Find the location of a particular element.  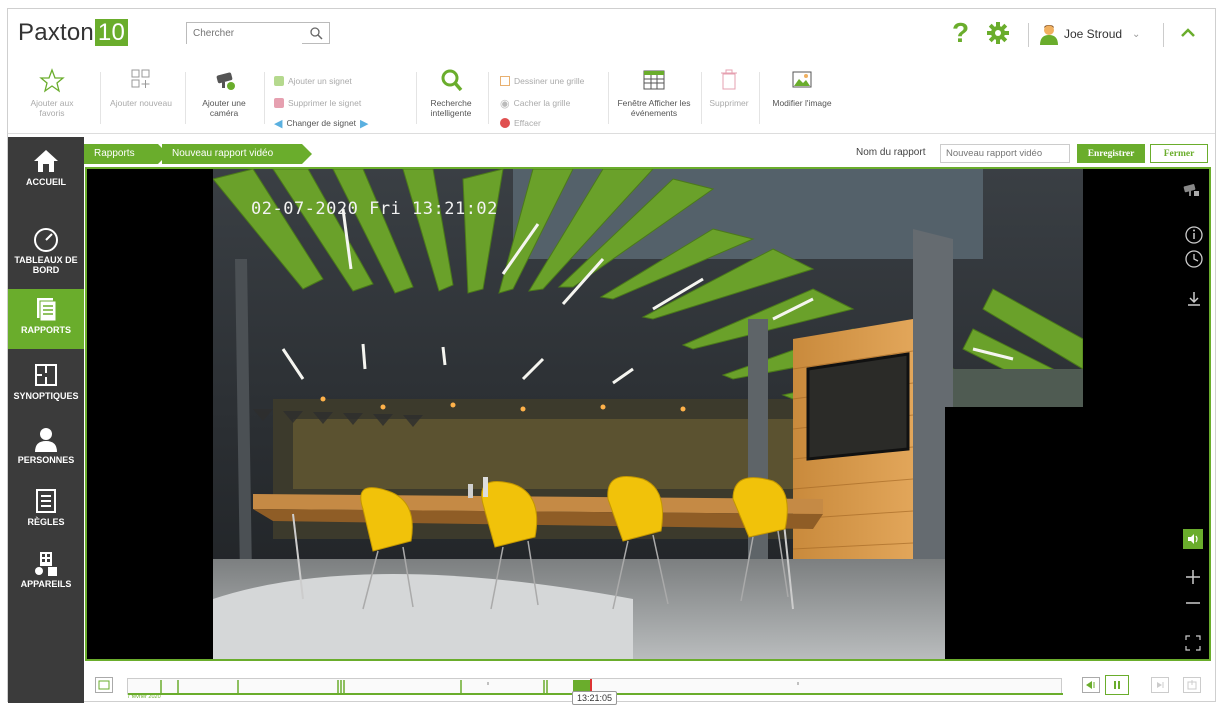

export-icon is located at coordinates (1192, 685).